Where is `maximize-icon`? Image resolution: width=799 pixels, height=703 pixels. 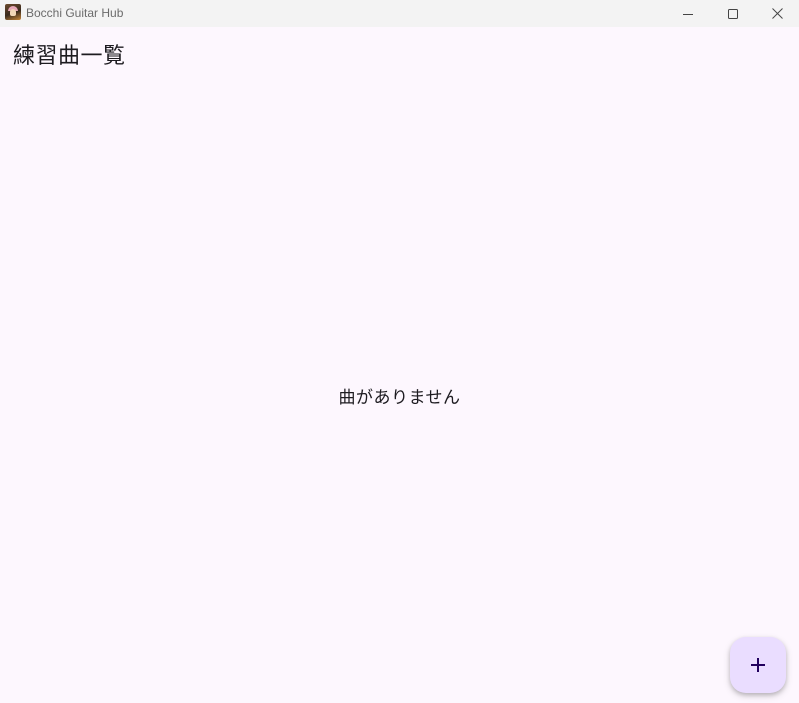
maximize-icon is located at coordinates (732, 13).